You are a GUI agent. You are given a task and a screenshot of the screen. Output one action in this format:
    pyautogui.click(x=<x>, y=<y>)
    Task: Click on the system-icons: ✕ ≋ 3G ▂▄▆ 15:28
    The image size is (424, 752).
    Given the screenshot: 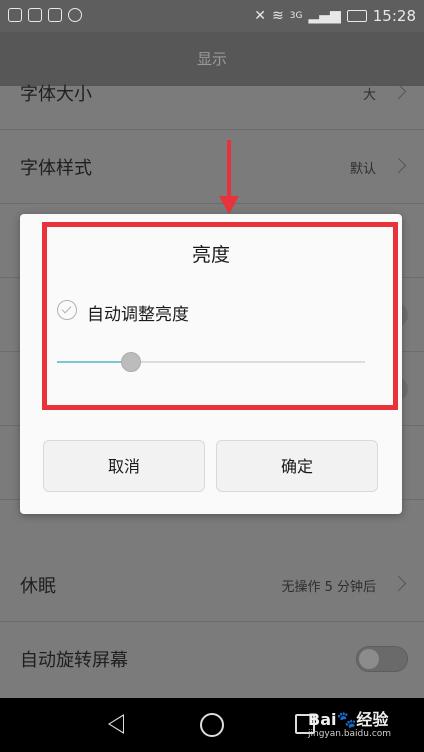 What is the action you would take?
    pyautogui.click(x=335, y=16)
    